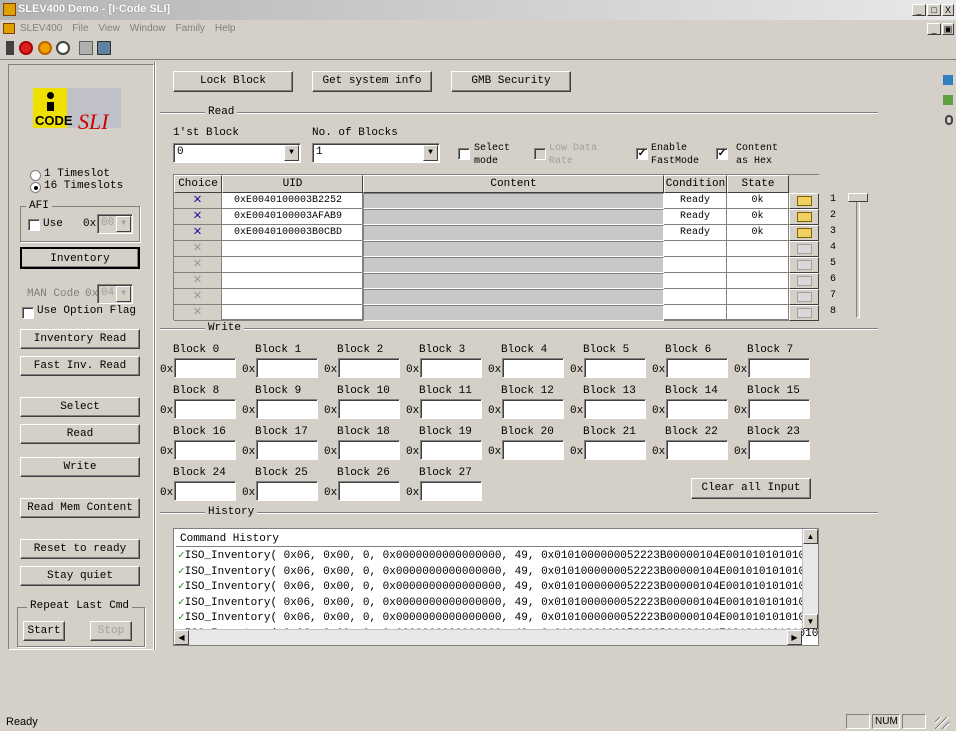  I want to click on header-state: State, so click(758, 184).